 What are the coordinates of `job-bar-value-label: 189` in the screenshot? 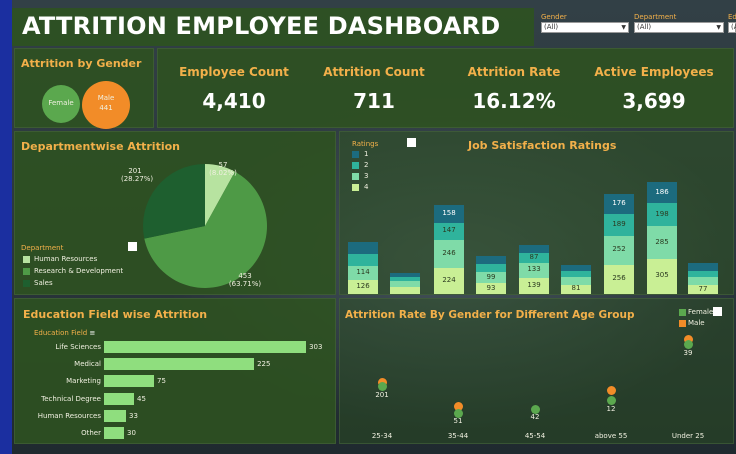 It's located at (619, 223).